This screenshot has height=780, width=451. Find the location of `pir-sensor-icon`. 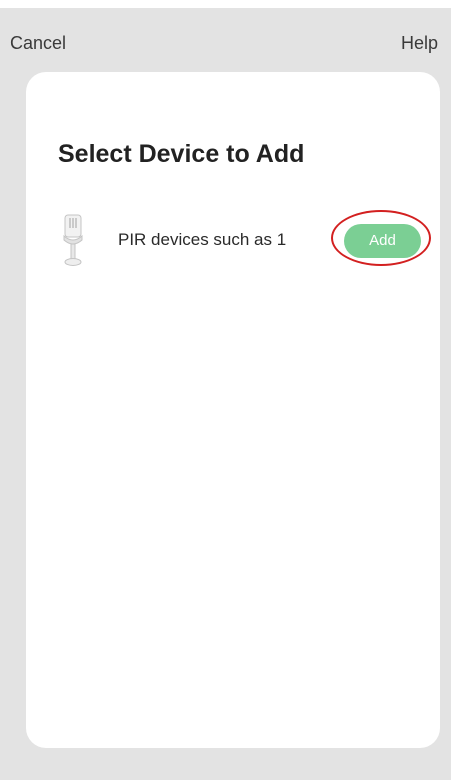

pir-sensor-icon is located at coordinates (73, 241).